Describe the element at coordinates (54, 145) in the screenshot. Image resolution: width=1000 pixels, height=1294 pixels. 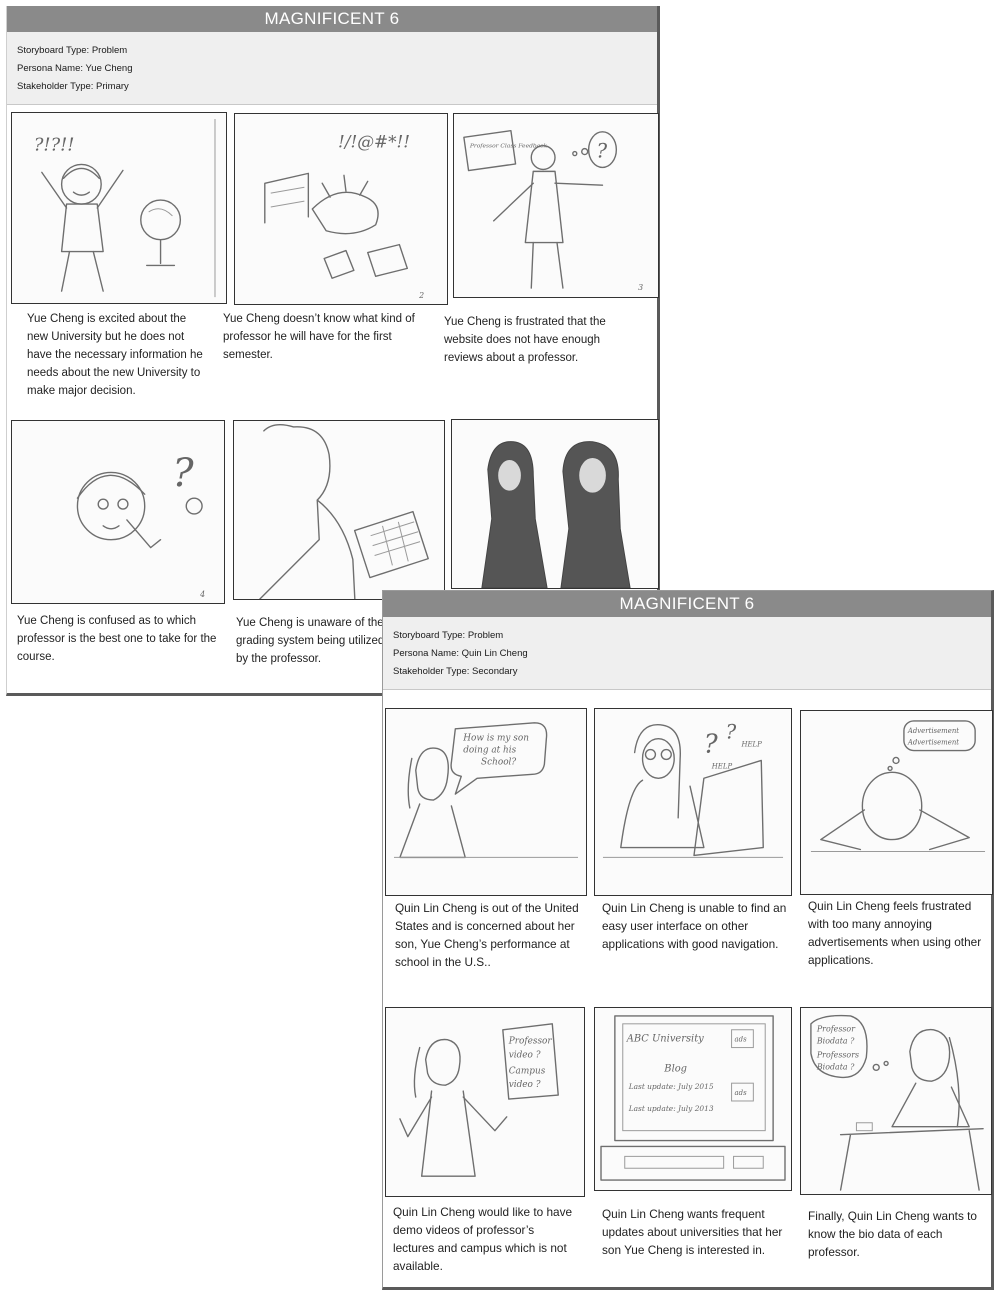
I see `sketch-exclaim-text: ?!?!!` at that location.